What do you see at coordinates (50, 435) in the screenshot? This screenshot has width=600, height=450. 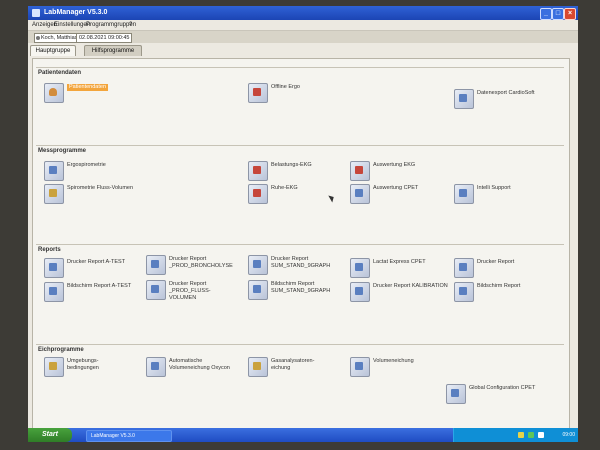 I see `start-button: Start` at bounding box center [50, 435].